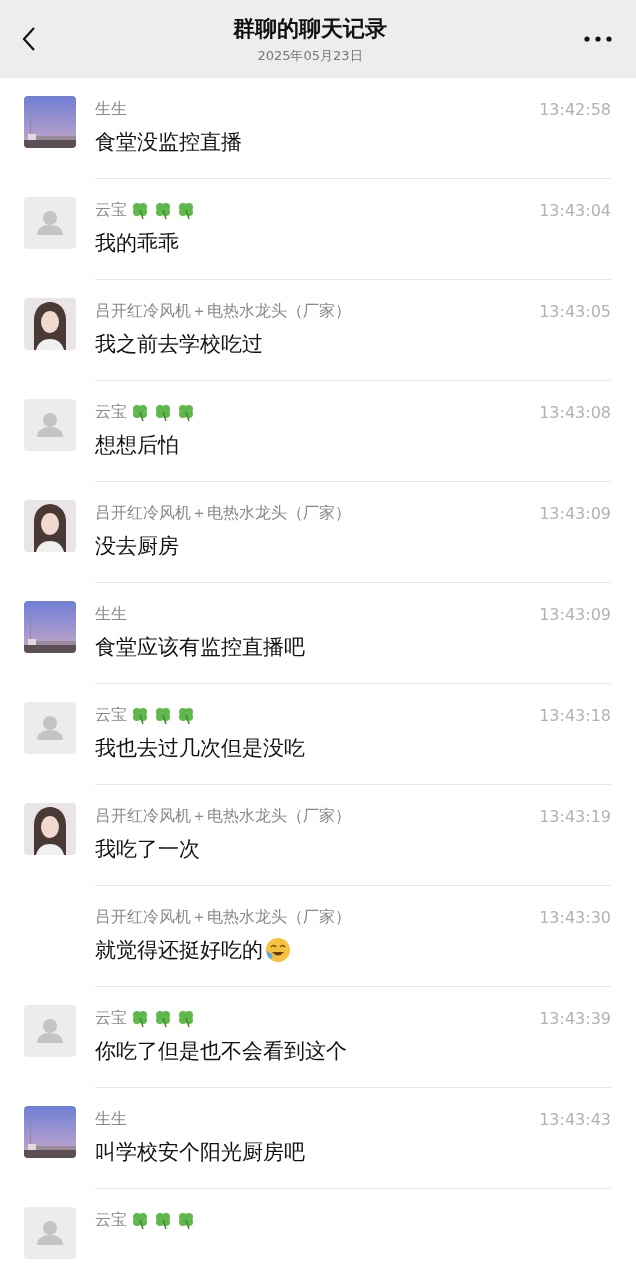 This screenshot has width=636, height=1280. Describe the element at coordinates (137, 445) in the screenshot. I see `message-text: 想想后怕` at that location.